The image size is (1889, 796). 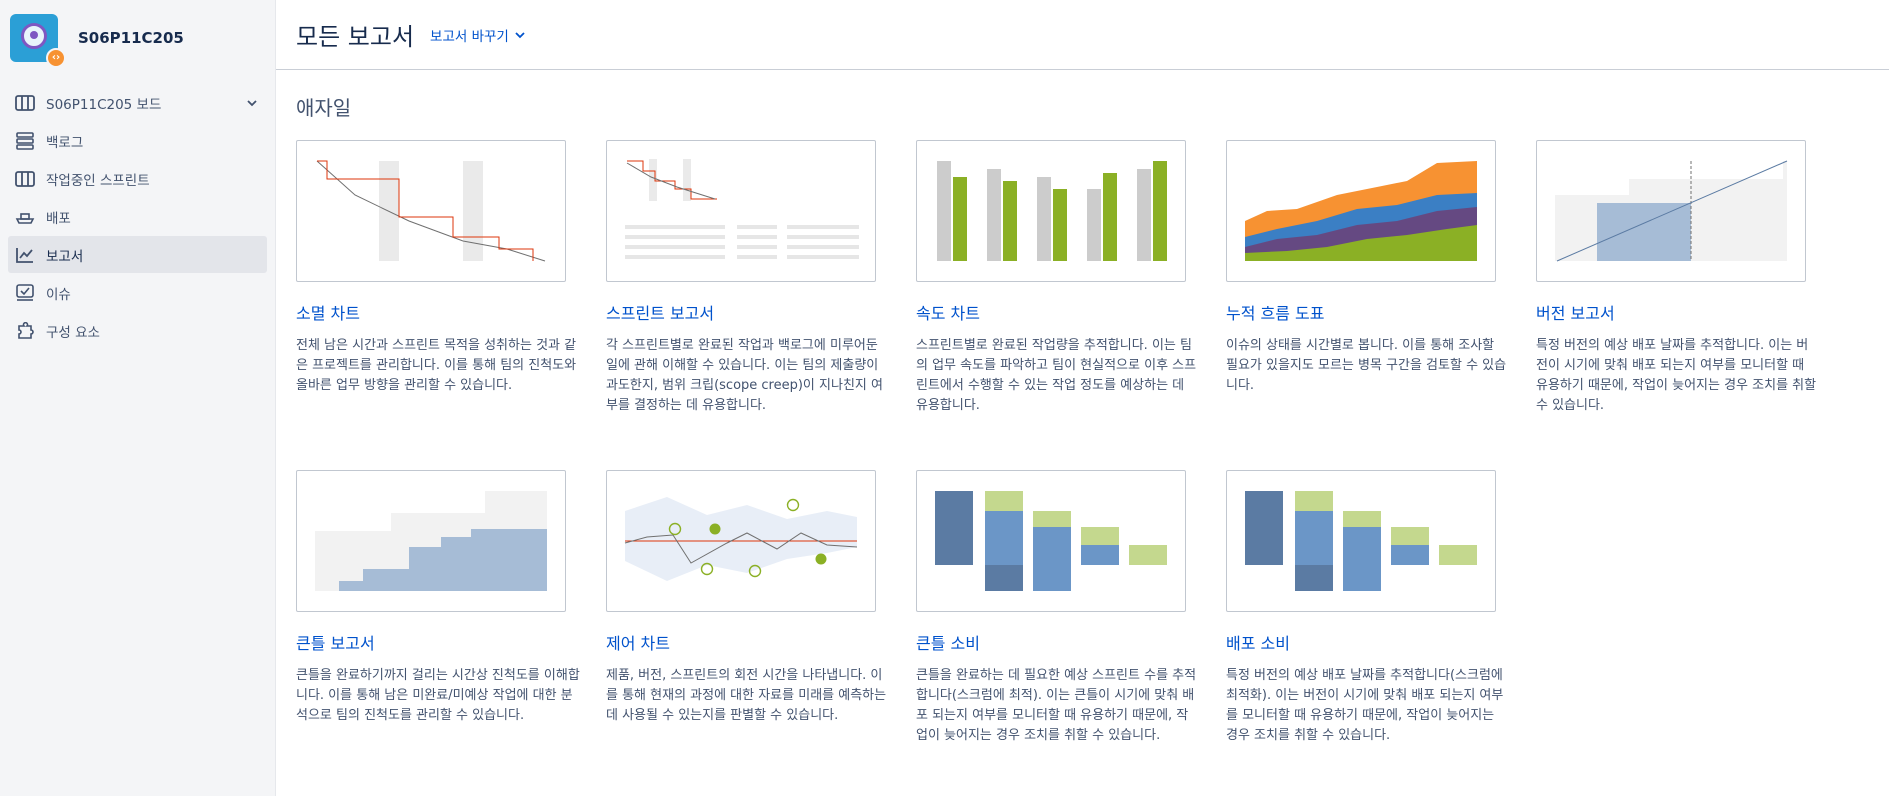 I want to click on switch-report-label: 보고서 바꾸기, so click(x=469, y=36).